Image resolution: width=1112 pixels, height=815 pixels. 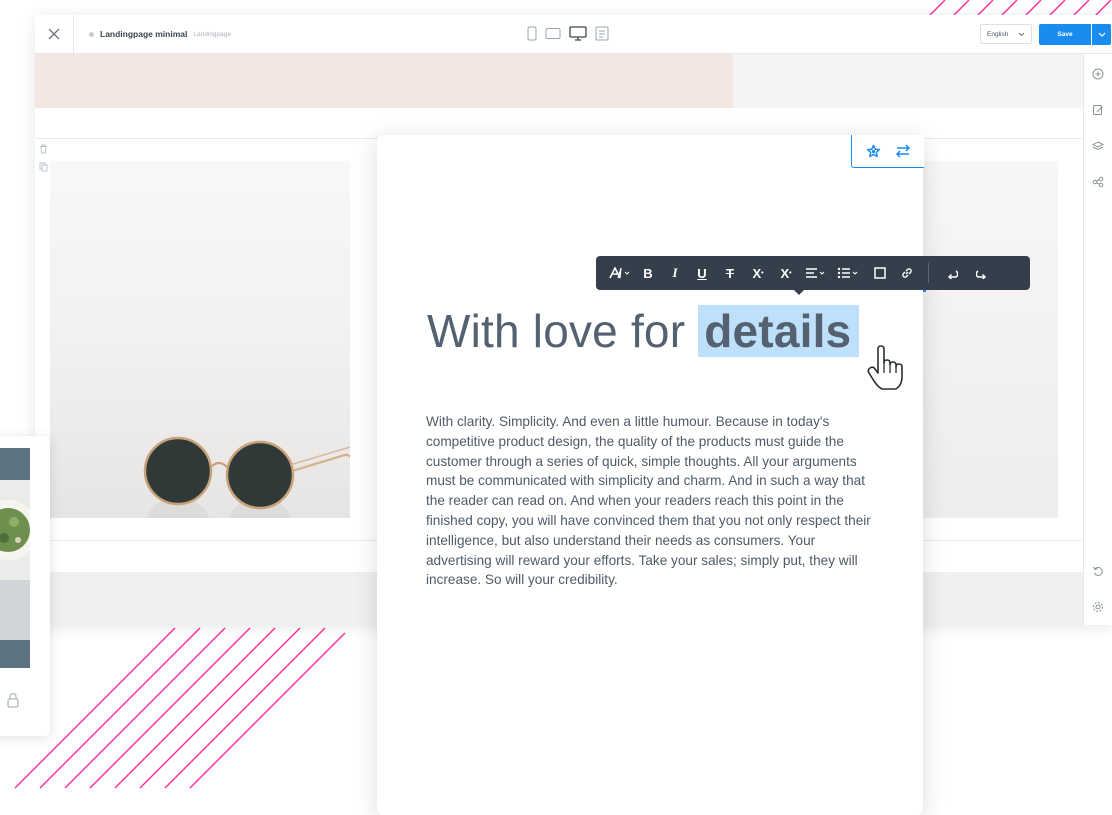 I want to click on save-group: Save, so click(x=1075, y=34).